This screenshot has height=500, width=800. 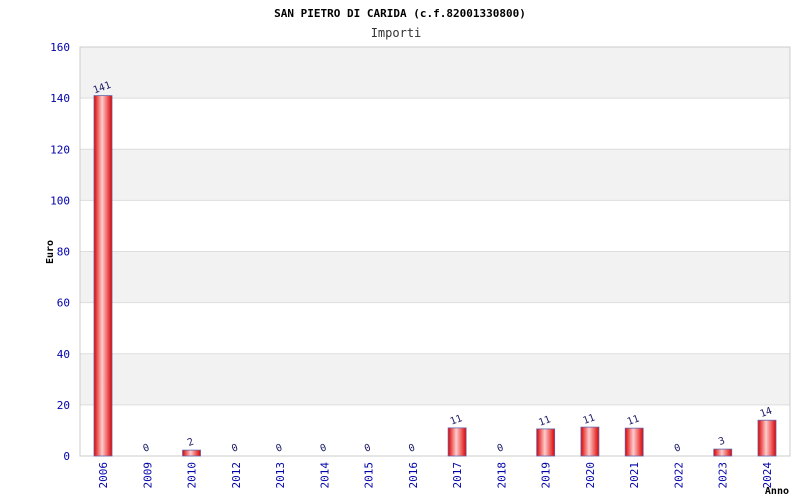 What do you see at coordinates (147, 475) in the screenshot?
I see `x-tick-label: 2009` at bounding box center [147, 475].